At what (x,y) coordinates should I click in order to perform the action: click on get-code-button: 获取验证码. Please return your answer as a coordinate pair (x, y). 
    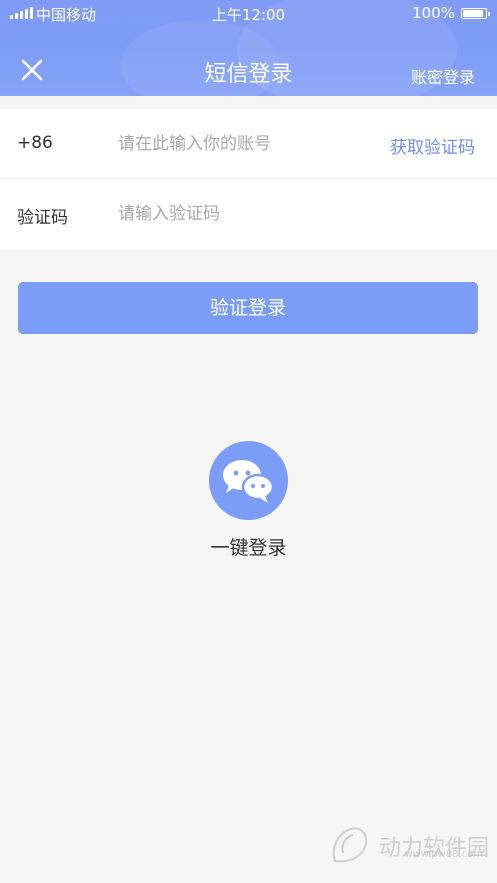
    Looking at the image, I should click on (432, 145).